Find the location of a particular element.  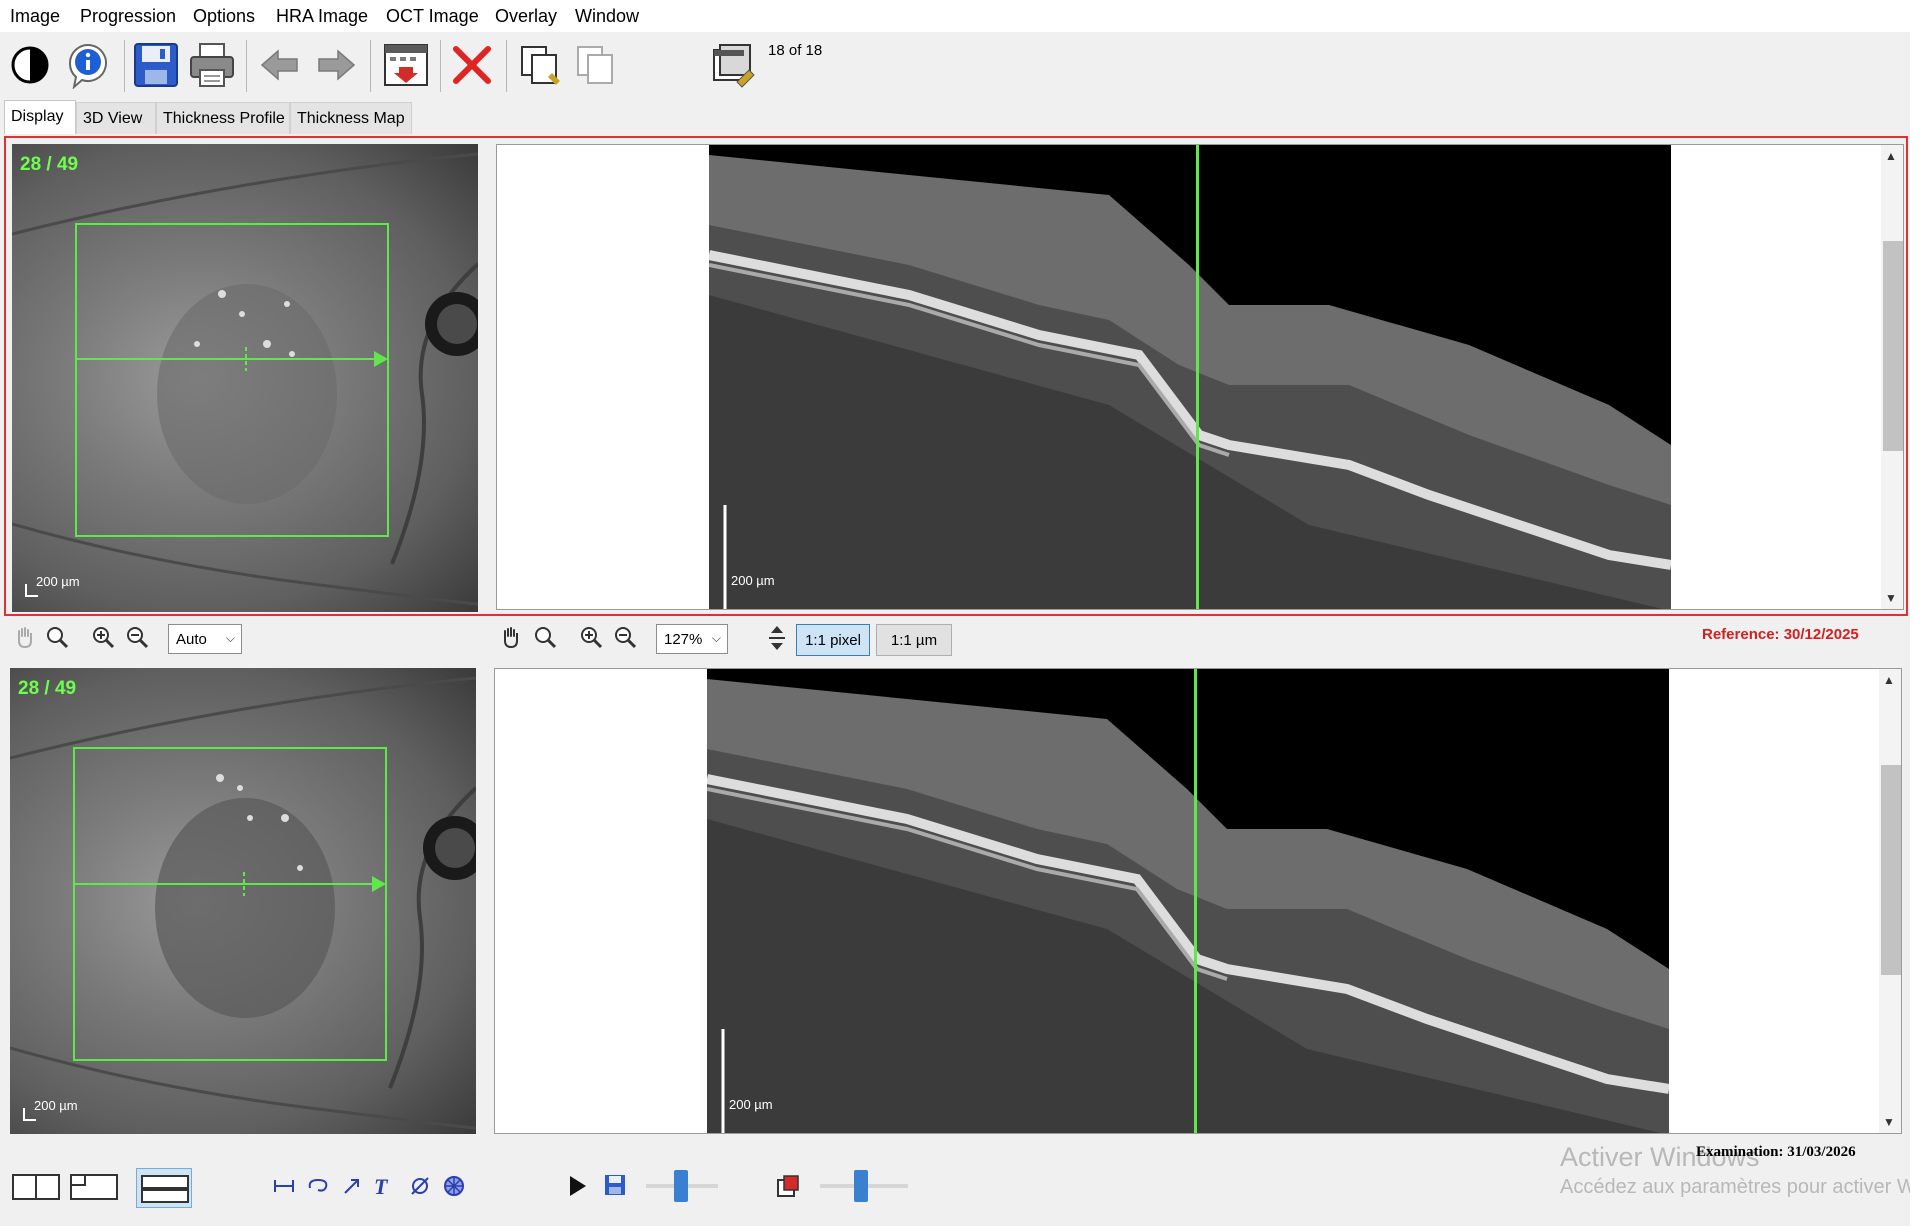

layout-side-by-side-button is located at coordinates (36, 1187).